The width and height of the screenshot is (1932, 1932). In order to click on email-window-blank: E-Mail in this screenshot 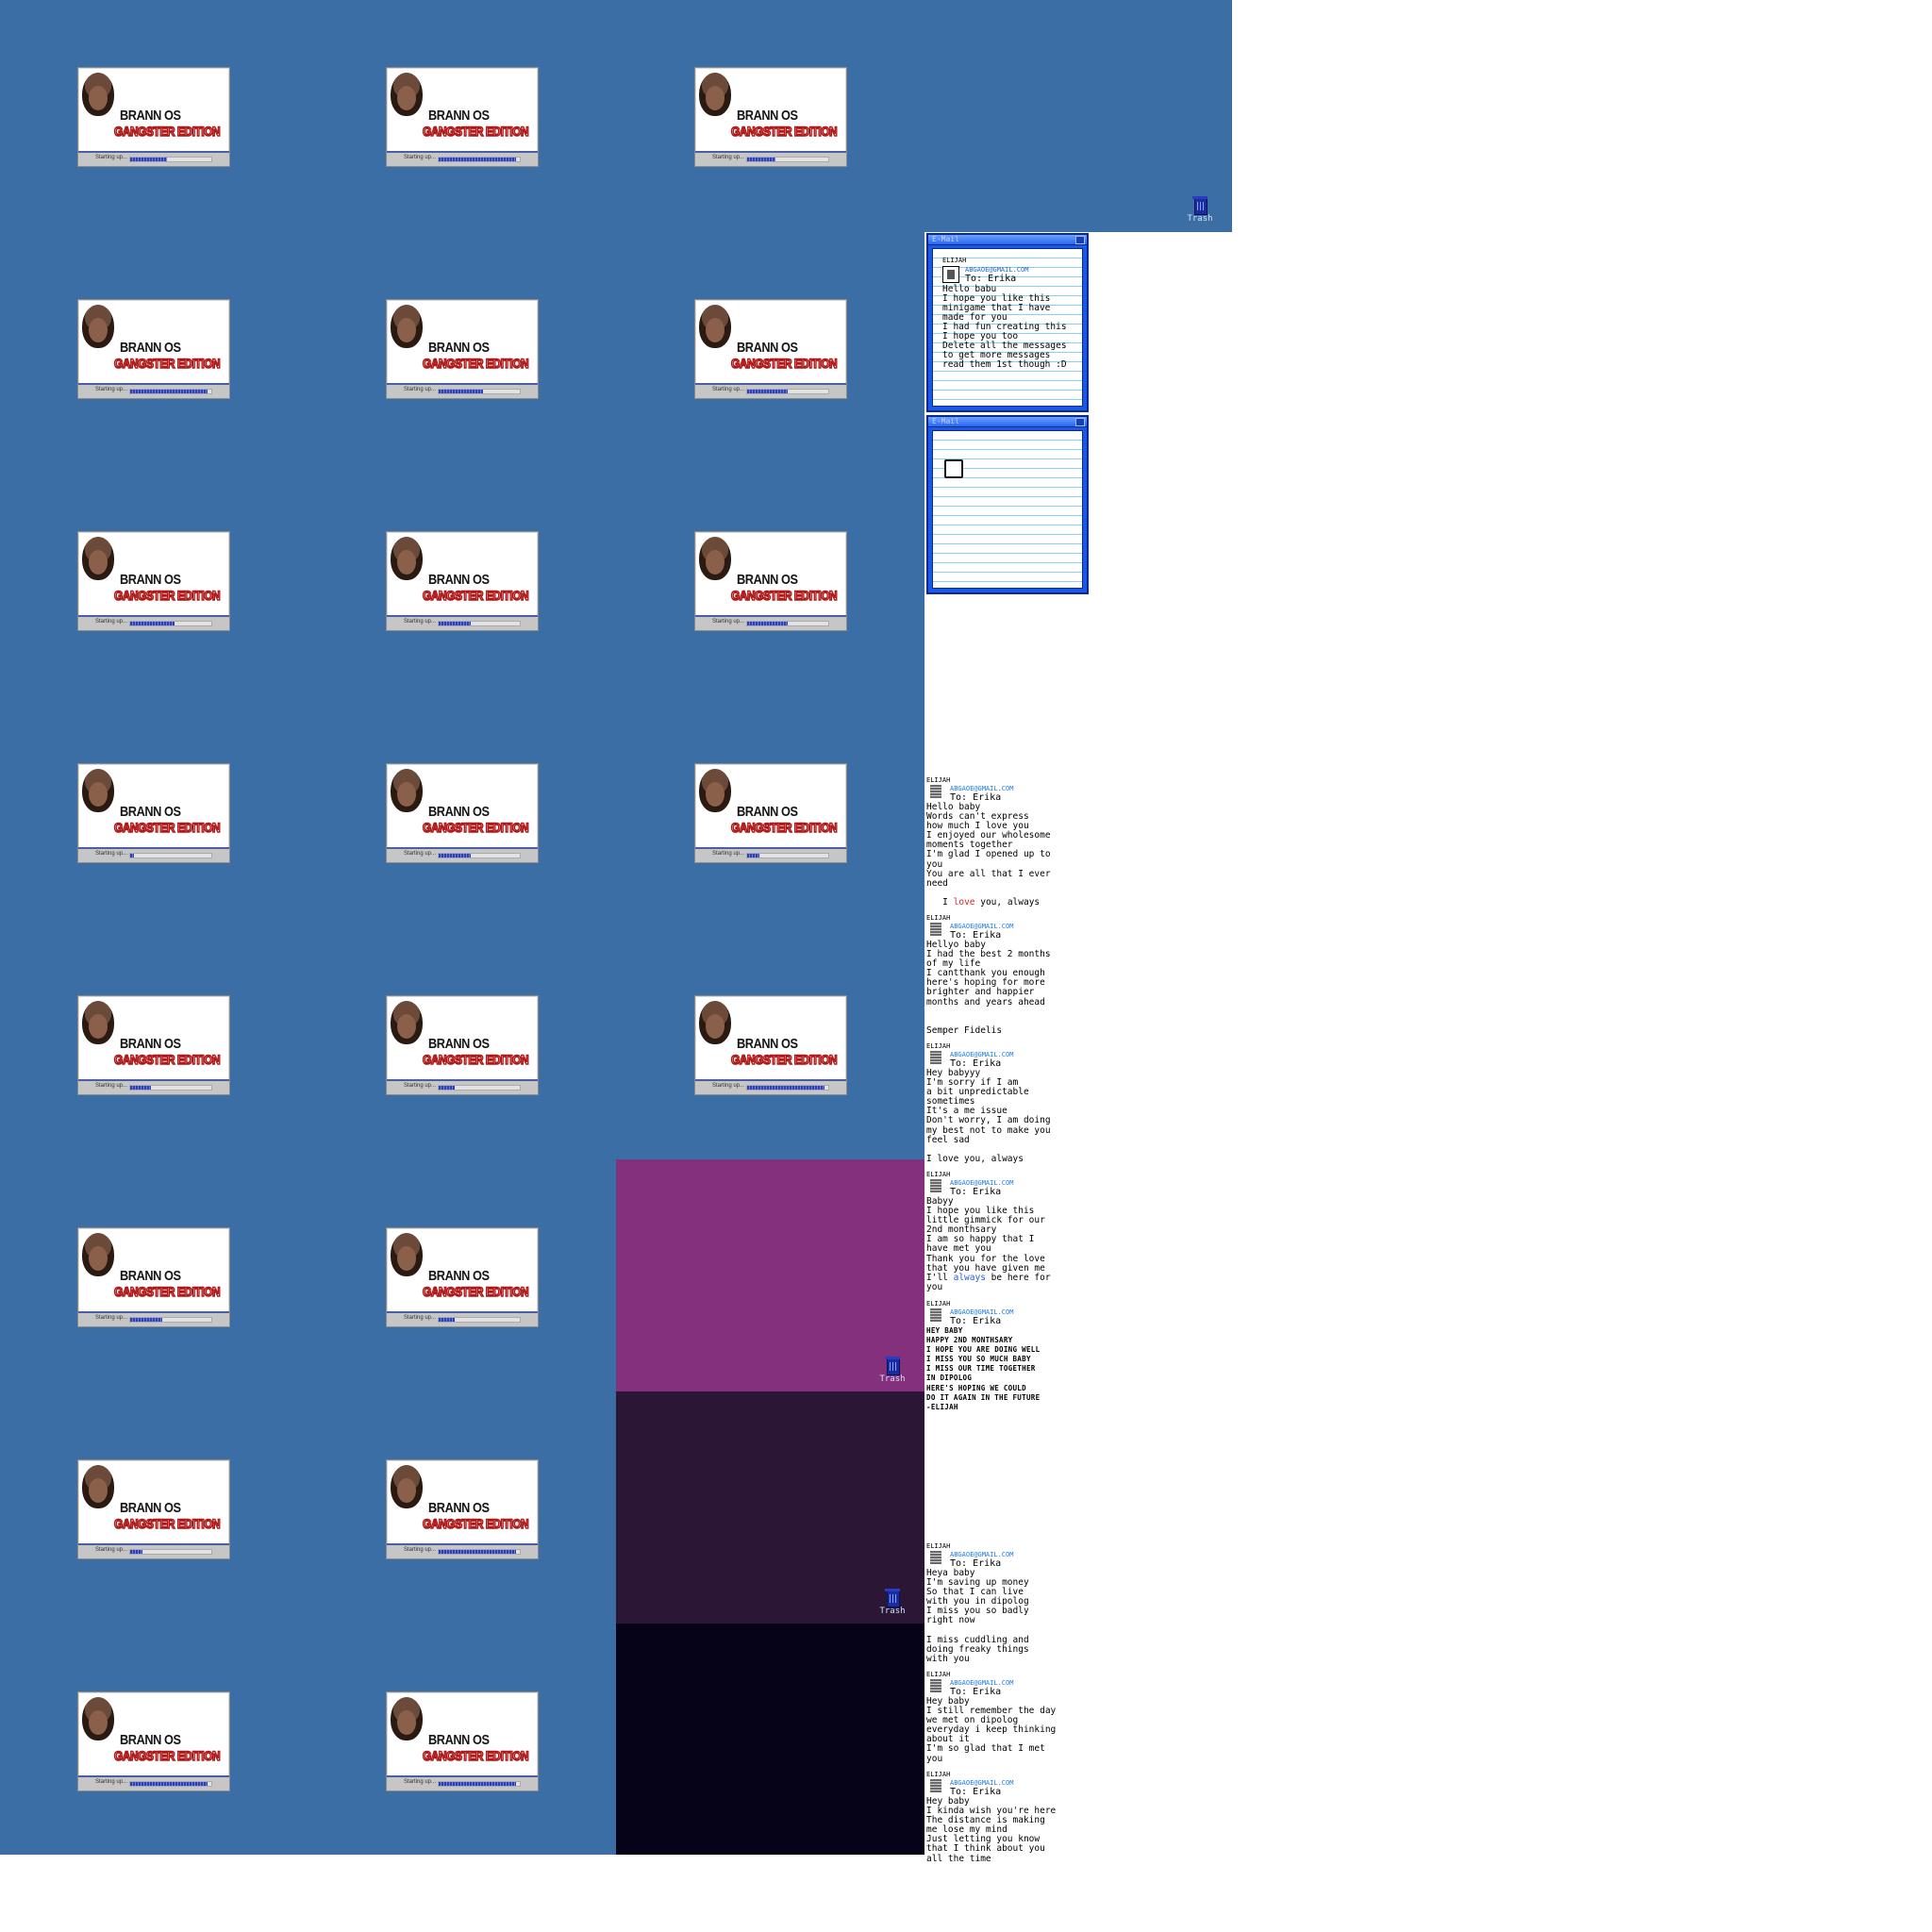, I will do `click(1008, 505)`.